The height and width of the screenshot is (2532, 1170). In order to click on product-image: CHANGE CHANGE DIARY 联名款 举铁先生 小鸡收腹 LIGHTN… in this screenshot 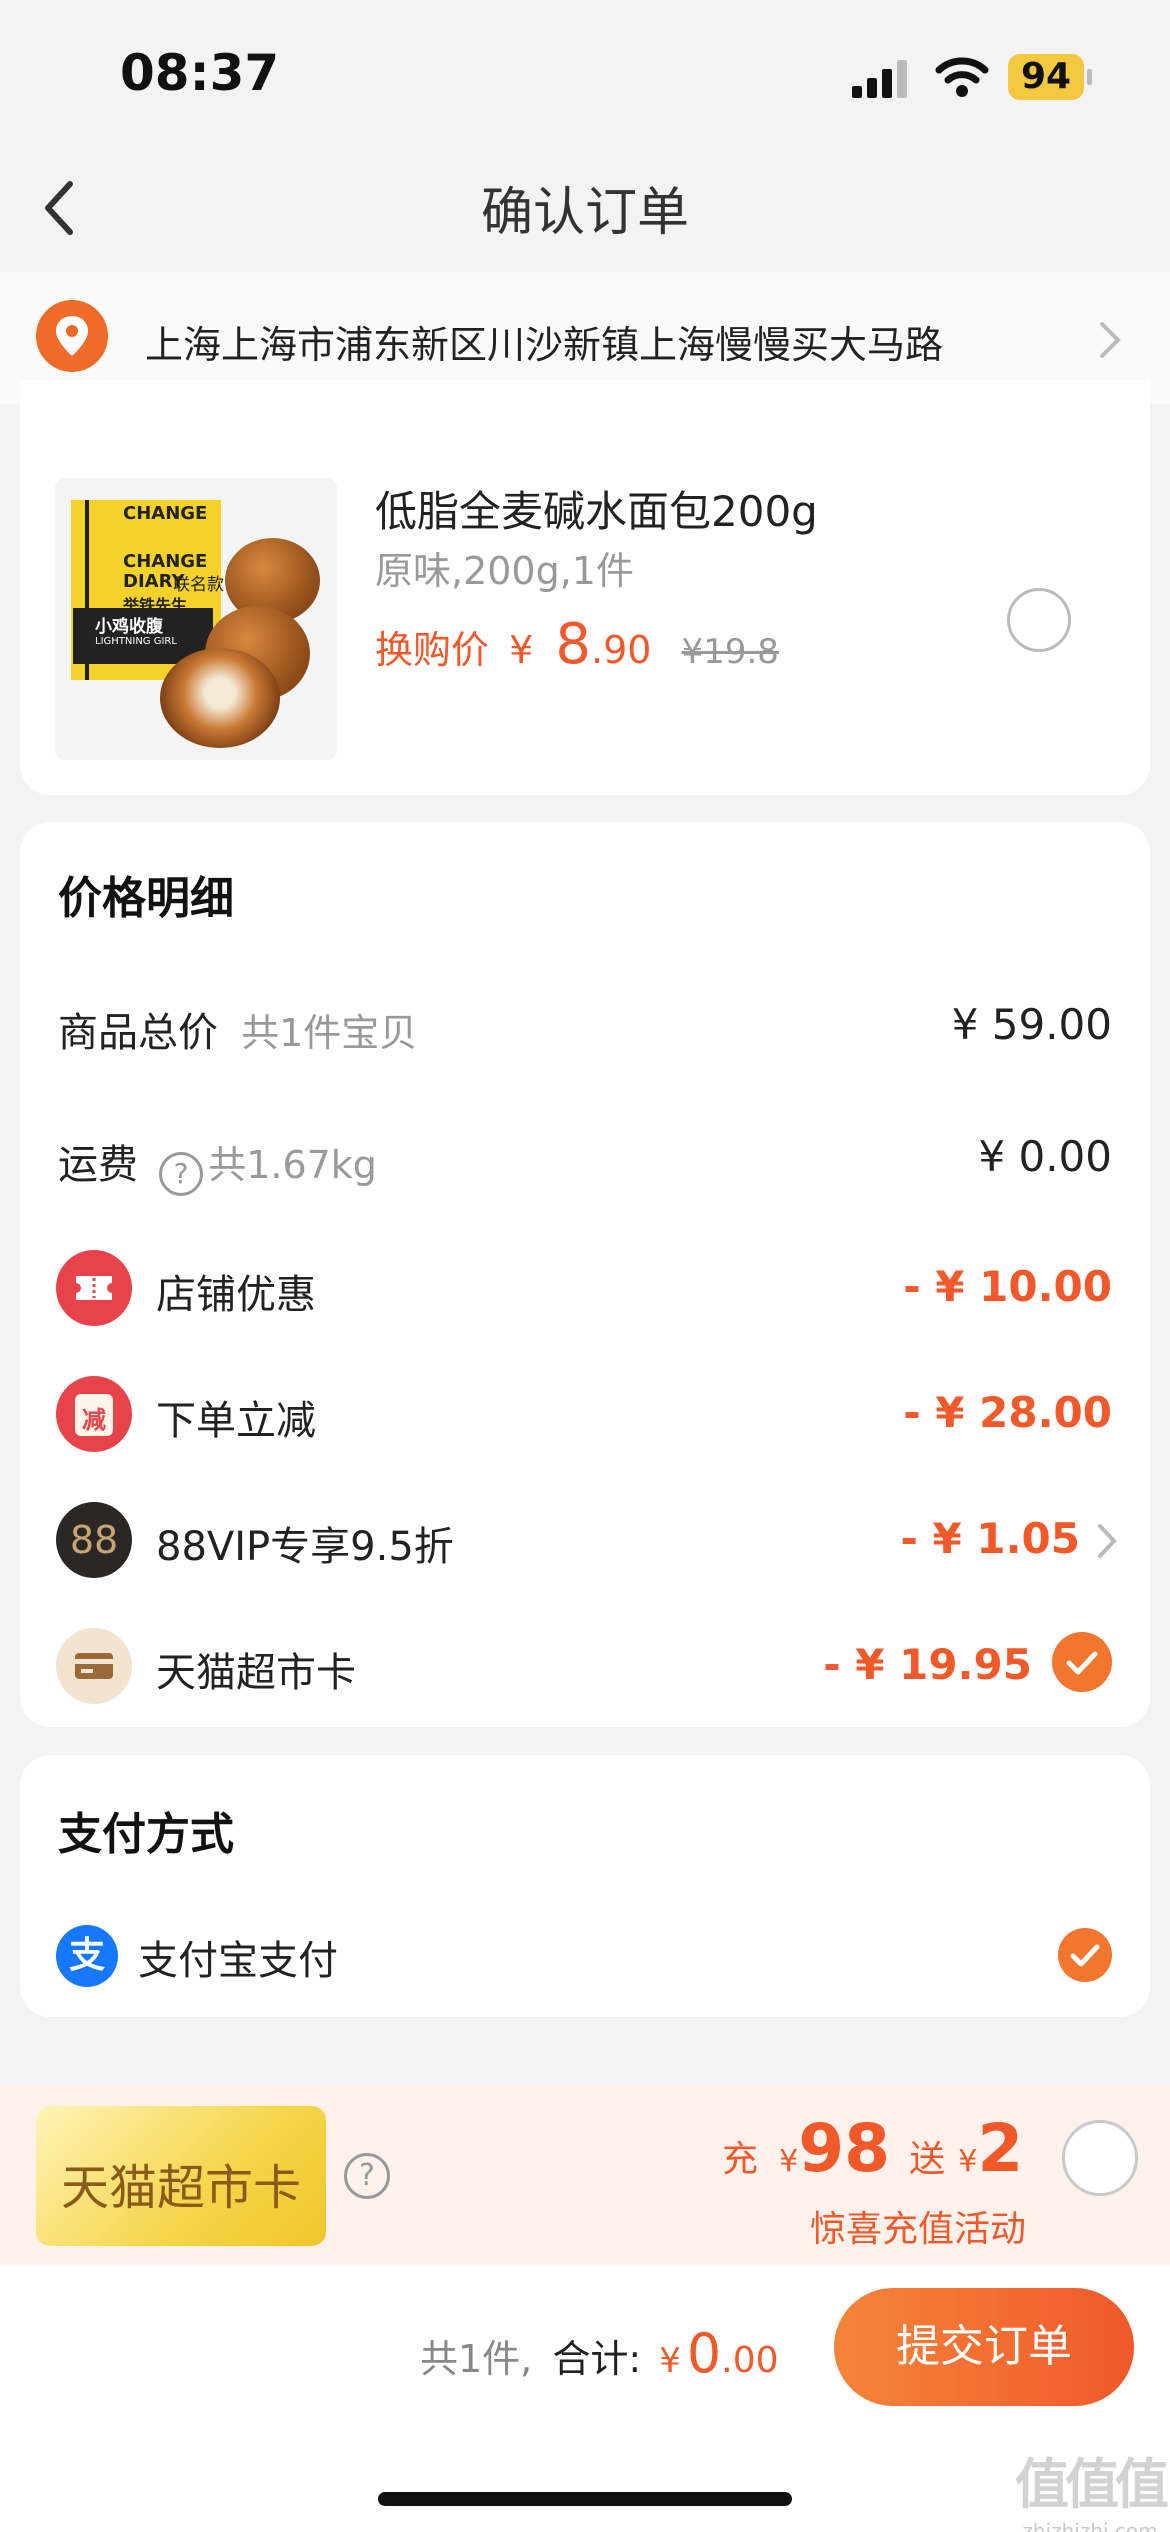, I will do `click(196, 619)`.